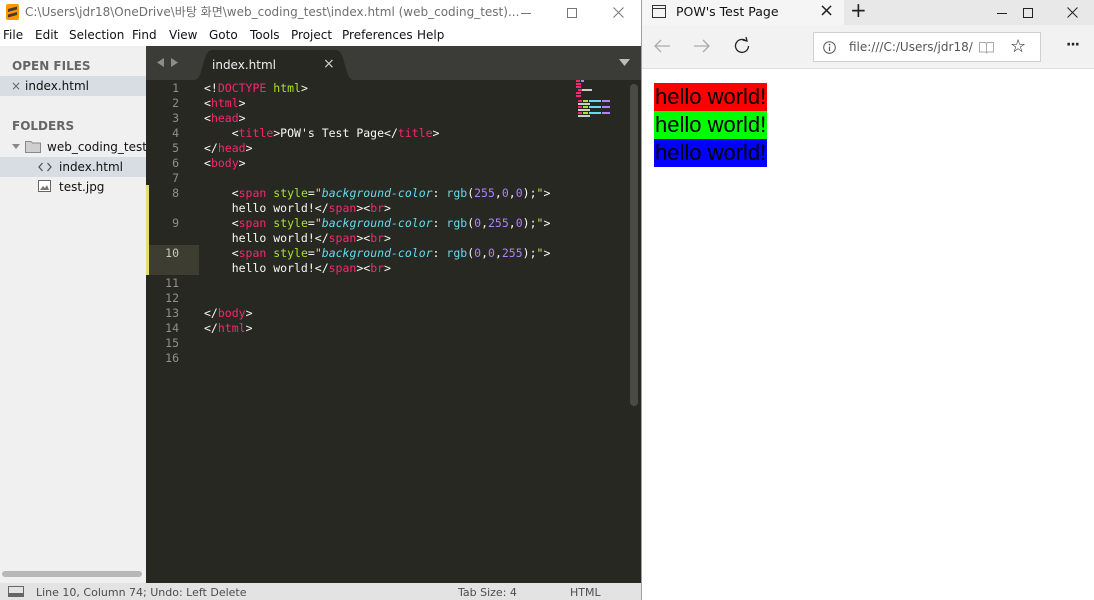  What do you see at coordinates (33, 147) in the screenshot?
I see `folder-icon` at bounding box center [33, 147].